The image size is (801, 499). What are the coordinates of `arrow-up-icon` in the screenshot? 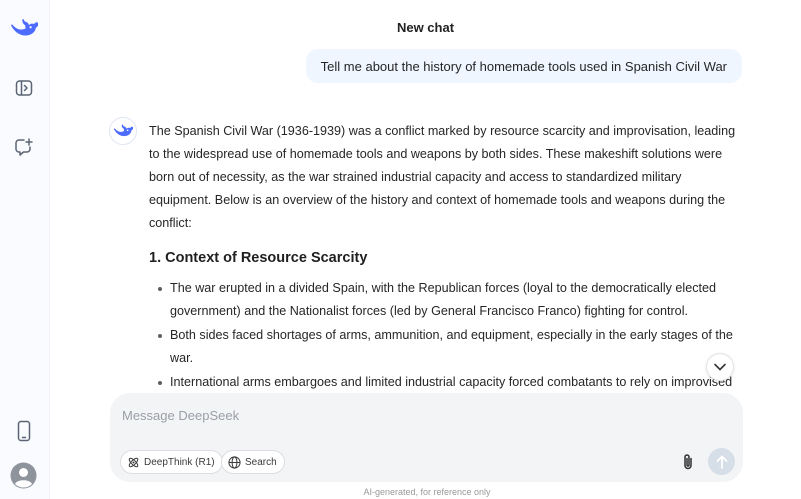 It's located at (721, 462).